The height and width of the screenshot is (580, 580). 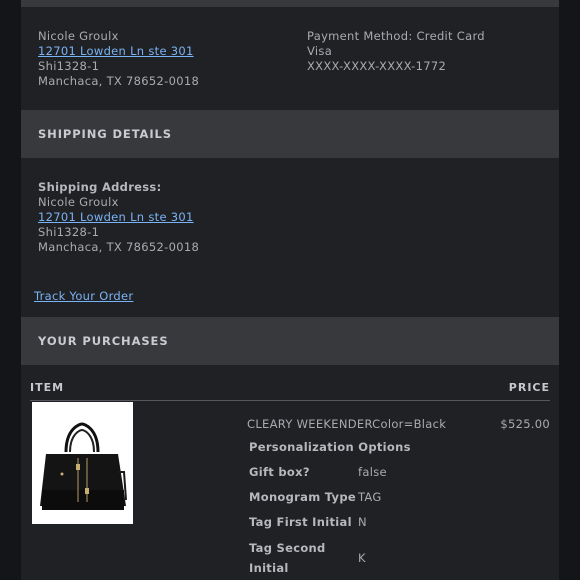 What do you see at coordinates (287, 548) in the screenshot?
I see `option-label-tag-second-initial-line1: Tag Second` at bounding box center [287, 548].